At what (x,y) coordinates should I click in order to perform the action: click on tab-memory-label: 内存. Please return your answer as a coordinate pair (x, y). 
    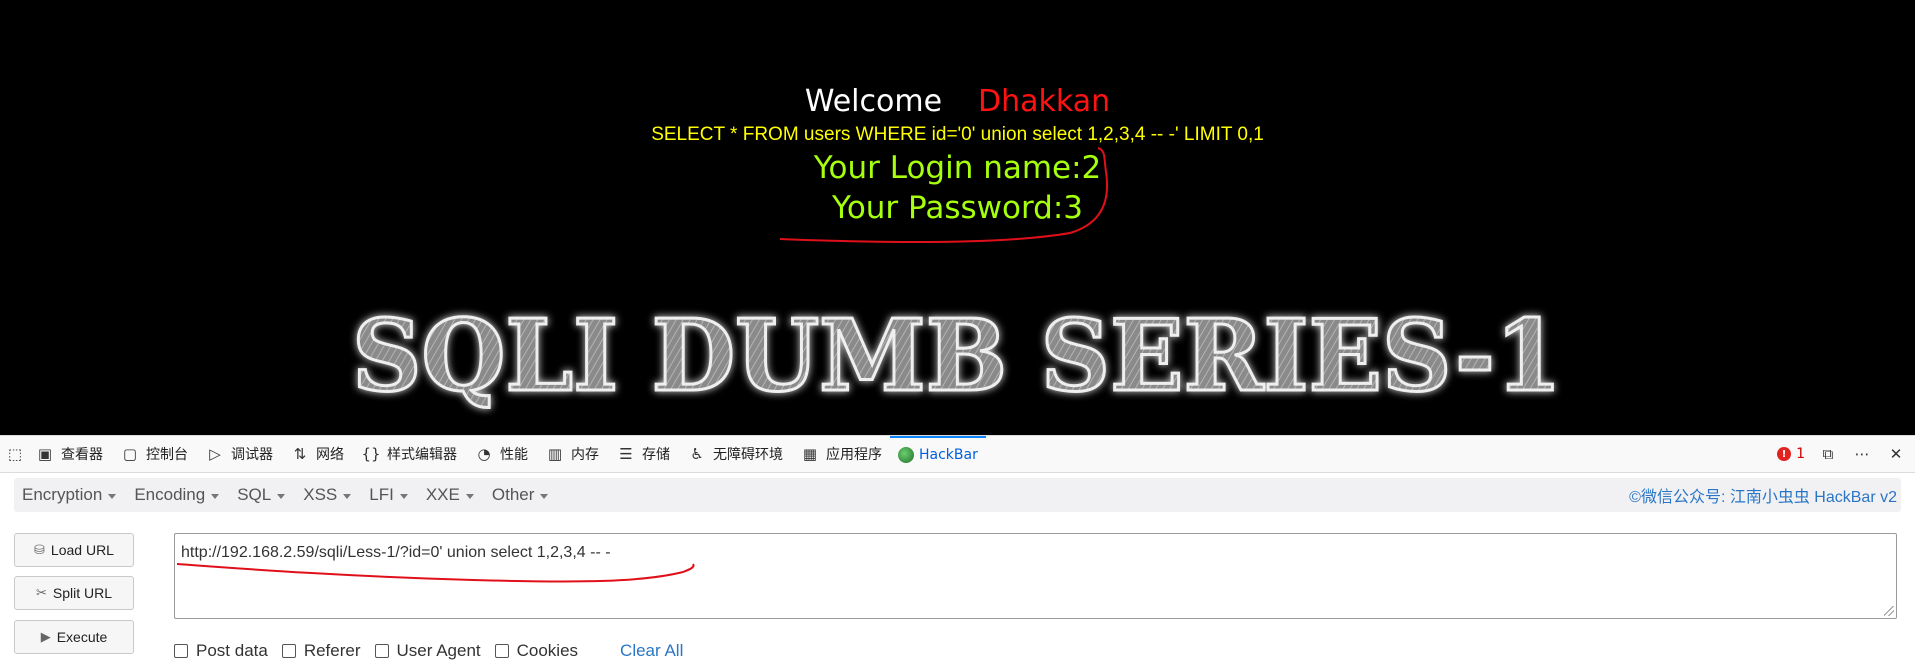
    Looking at the image, I should click on (585, 455).